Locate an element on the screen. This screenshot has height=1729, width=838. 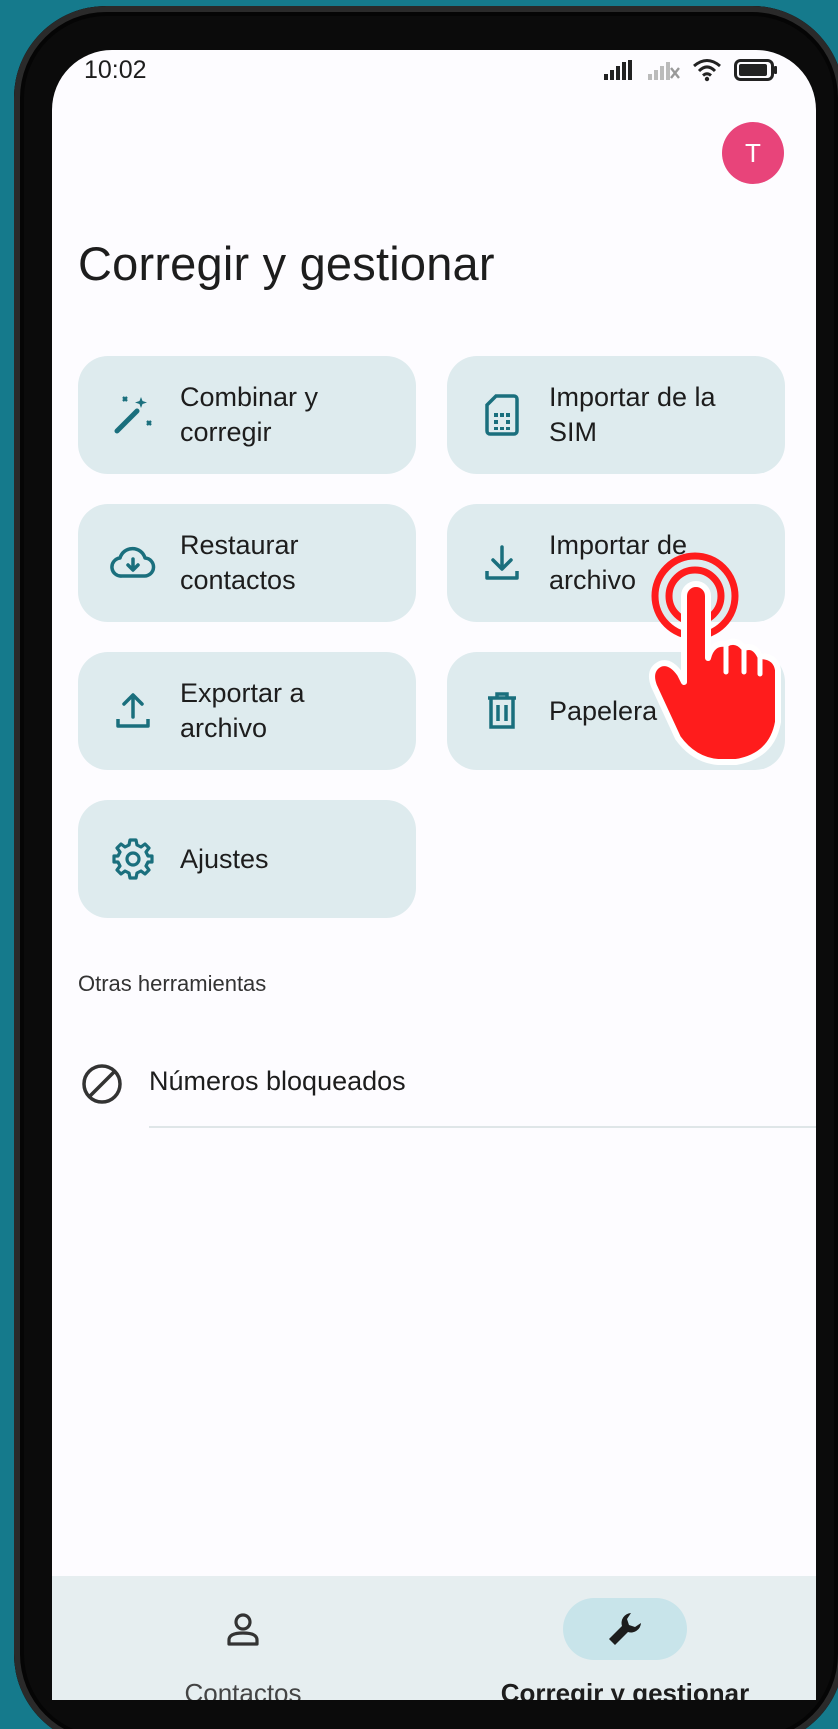
restore-contacts-label: Restaurar contactos is located at coordinates (239, 562).